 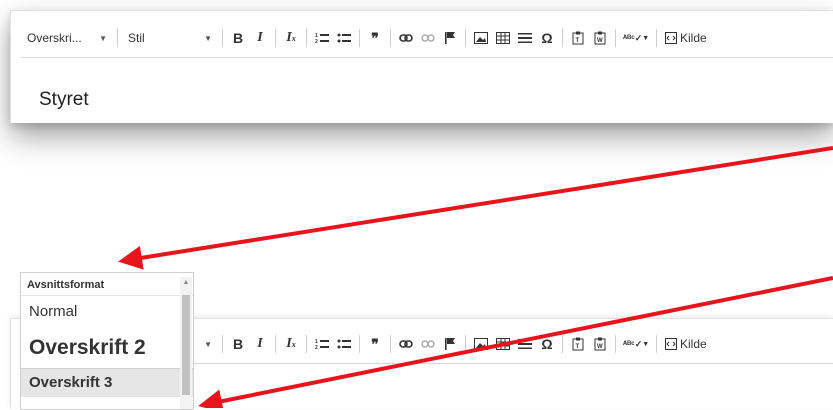 What do you see at coordinates (107, 284) in the screenshot?
I see `dropdown-header: Avsnittsformat` at bounding box center [107, 284].